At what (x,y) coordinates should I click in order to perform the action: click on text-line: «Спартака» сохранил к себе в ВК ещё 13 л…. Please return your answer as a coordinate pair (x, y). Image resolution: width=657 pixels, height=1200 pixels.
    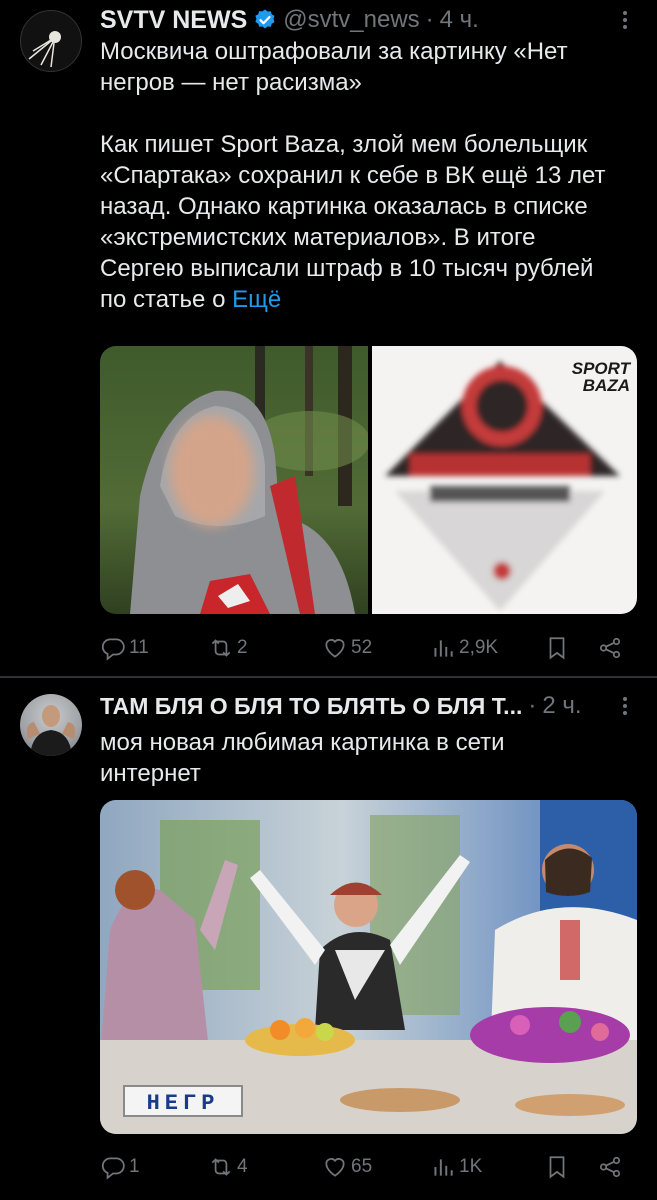
    Looking at the image, I should click on (353, 175).